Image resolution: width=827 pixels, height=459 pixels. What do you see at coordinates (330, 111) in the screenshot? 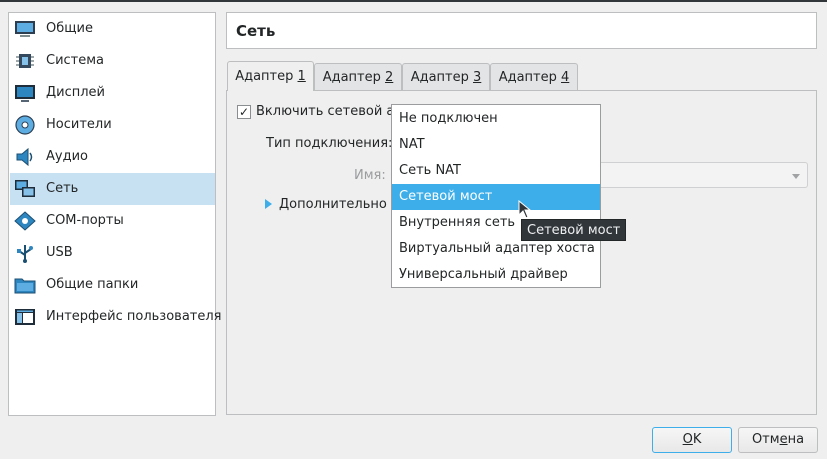
I see `enable-adapter-label: Включить сетевой ад` at bounding box center [330, 111].